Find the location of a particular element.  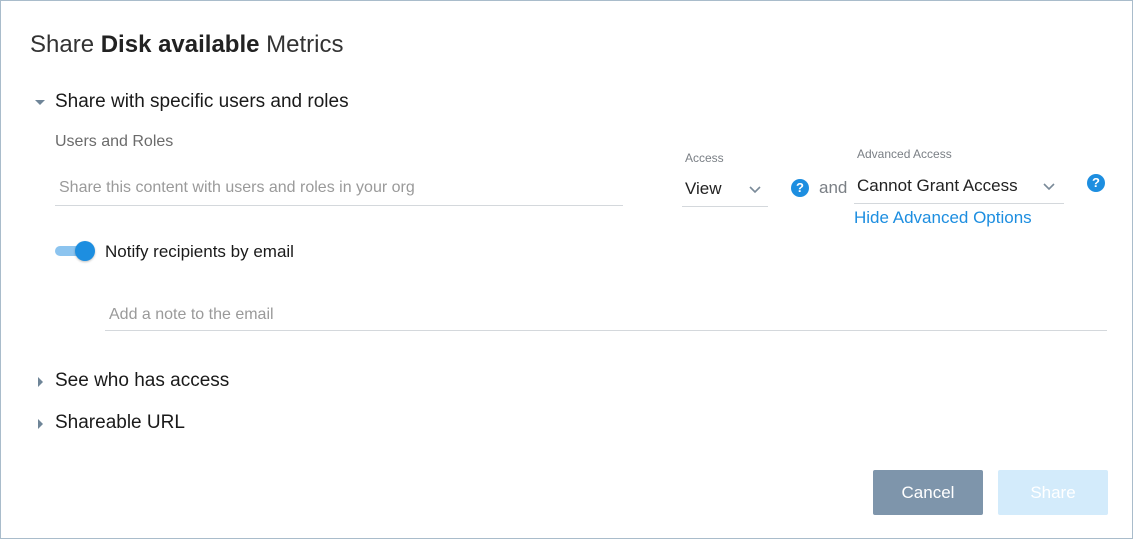

section-specific-users-label: Share with specific users and roles is located at coordinates (202, 101).